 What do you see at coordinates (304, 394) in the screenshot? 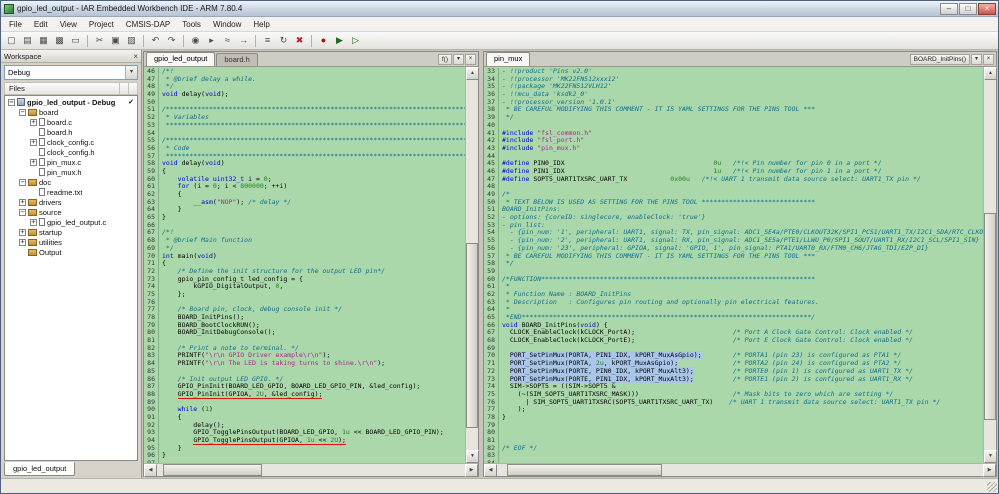
I see `code-line: 88 GPIO_PinInit(GPIOA, 2U, &led_config);` at bounding box center [304, 394].